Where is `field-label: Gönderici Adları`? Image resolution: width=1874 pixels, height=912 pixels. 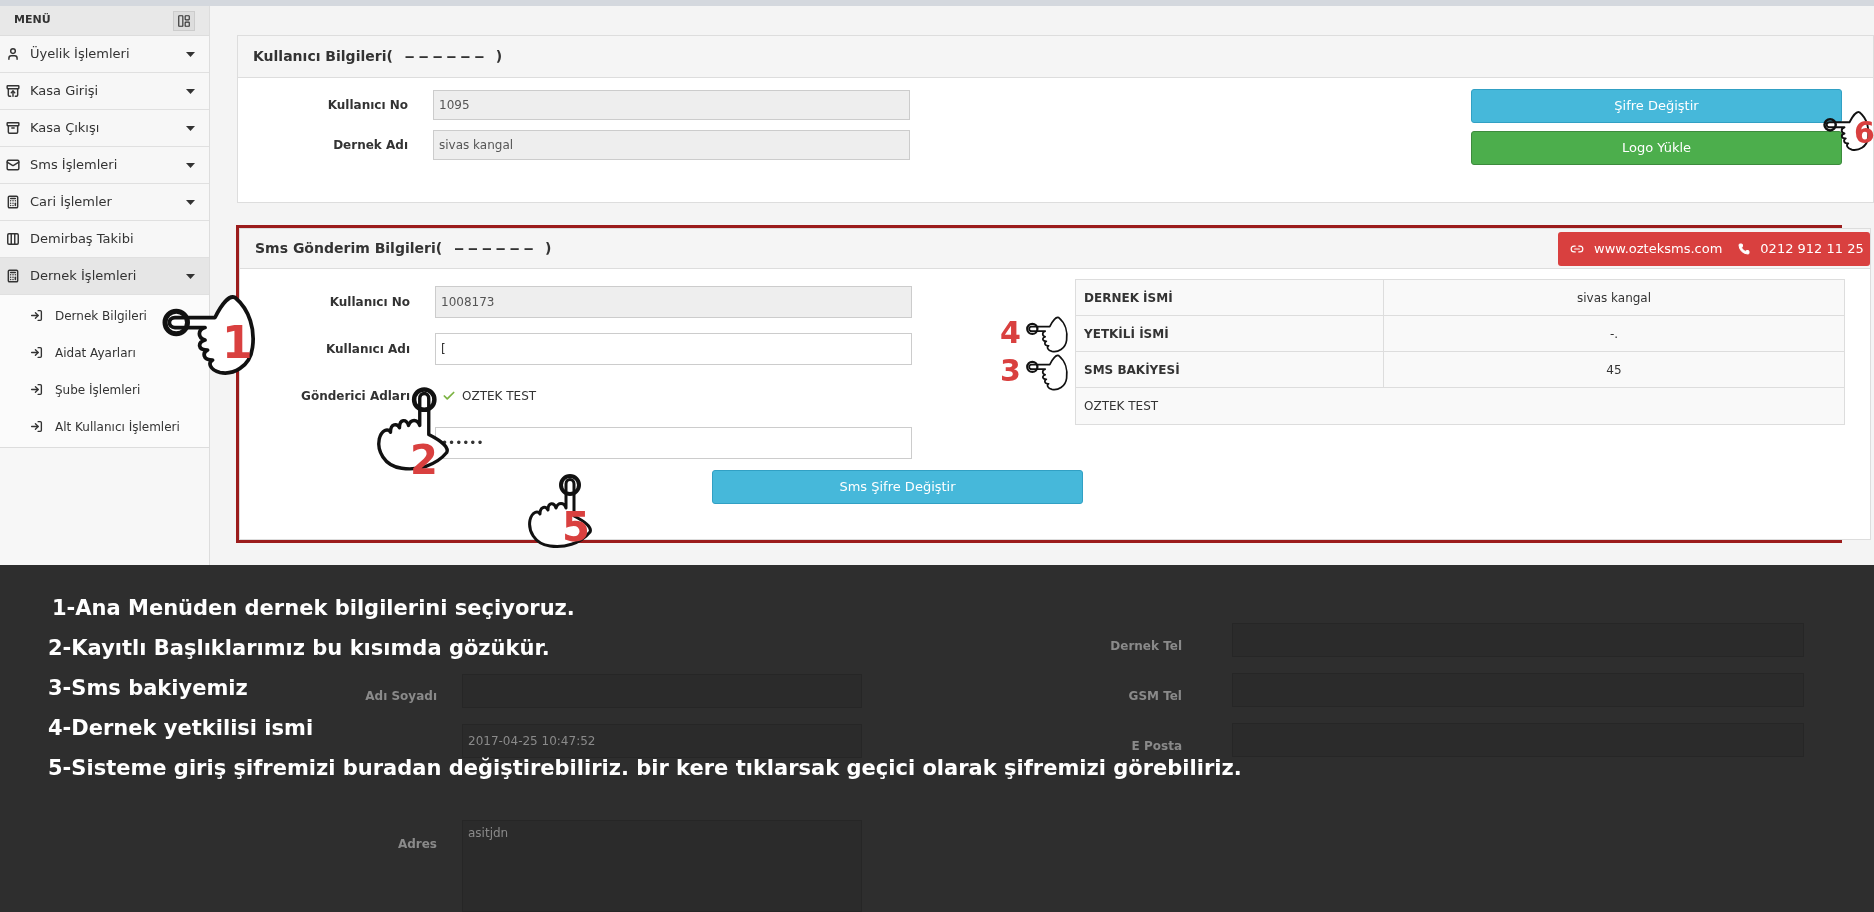 field-label: Gönderici Adları is located at coordinates (355, 396).